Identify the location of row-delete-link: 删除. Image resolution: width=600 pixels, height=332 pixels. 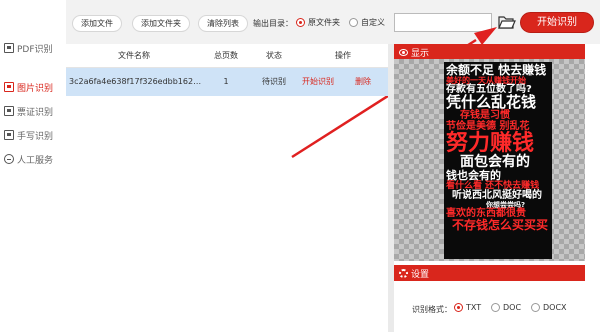
(363, 82).